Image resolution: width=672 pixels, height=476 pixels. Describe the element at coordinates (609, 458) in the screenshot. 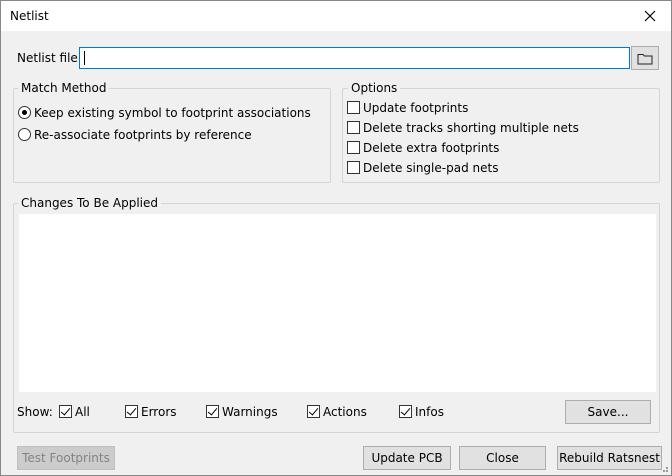

I see `rebuild-ratsnest-button: Rebuild Ratsnest` at that location.